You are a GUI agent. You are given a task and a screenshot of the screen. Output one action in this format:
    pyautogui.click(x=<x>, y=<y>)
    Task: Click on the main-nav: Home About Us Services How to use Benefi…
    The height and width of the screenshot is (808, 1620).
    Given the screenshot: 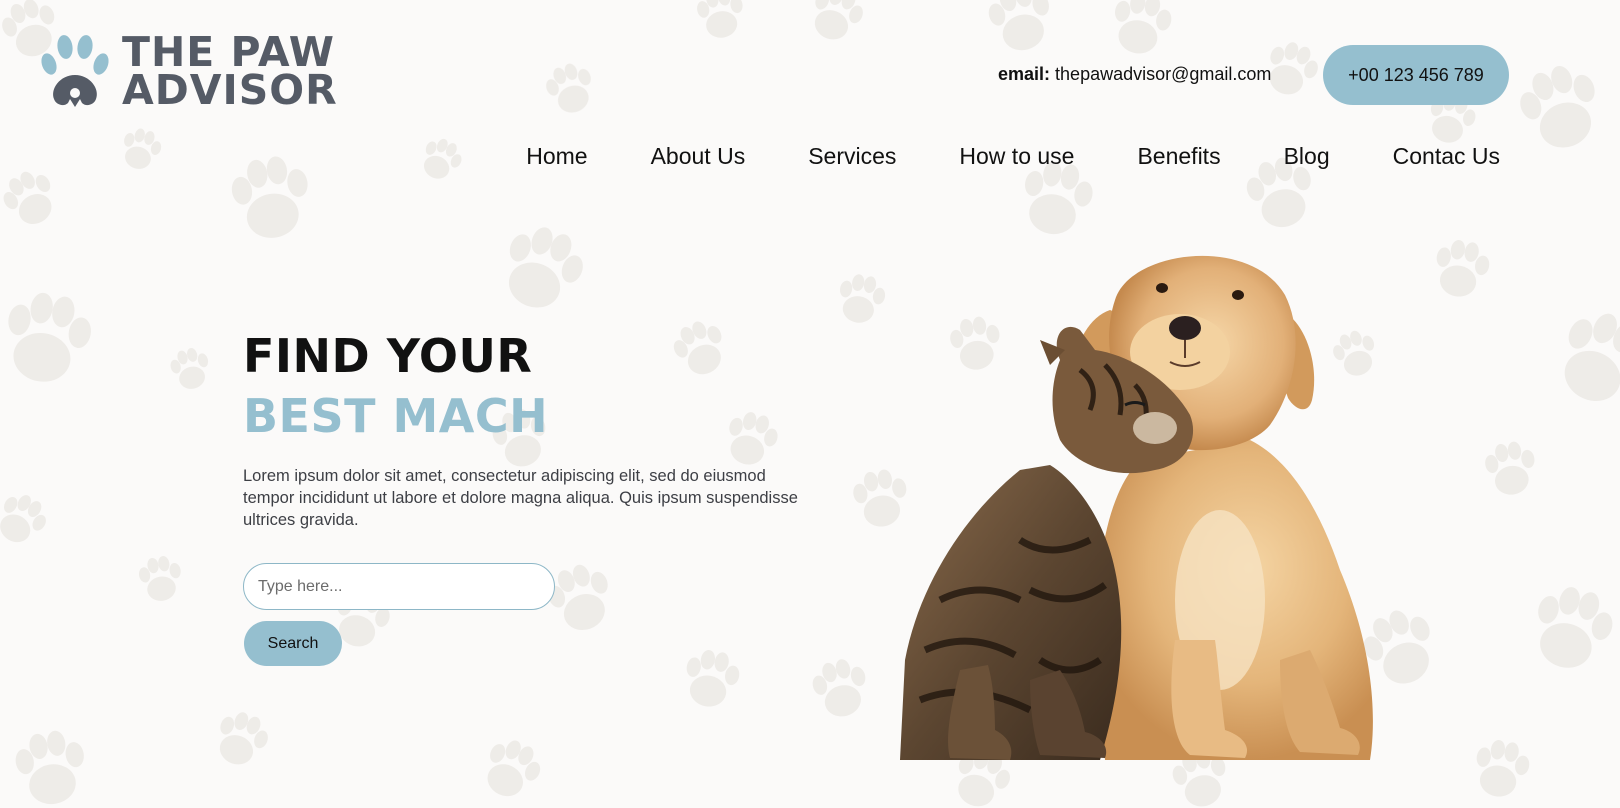 What is the action you would take?
    pyautogui.click(x=1013, y=156)
    